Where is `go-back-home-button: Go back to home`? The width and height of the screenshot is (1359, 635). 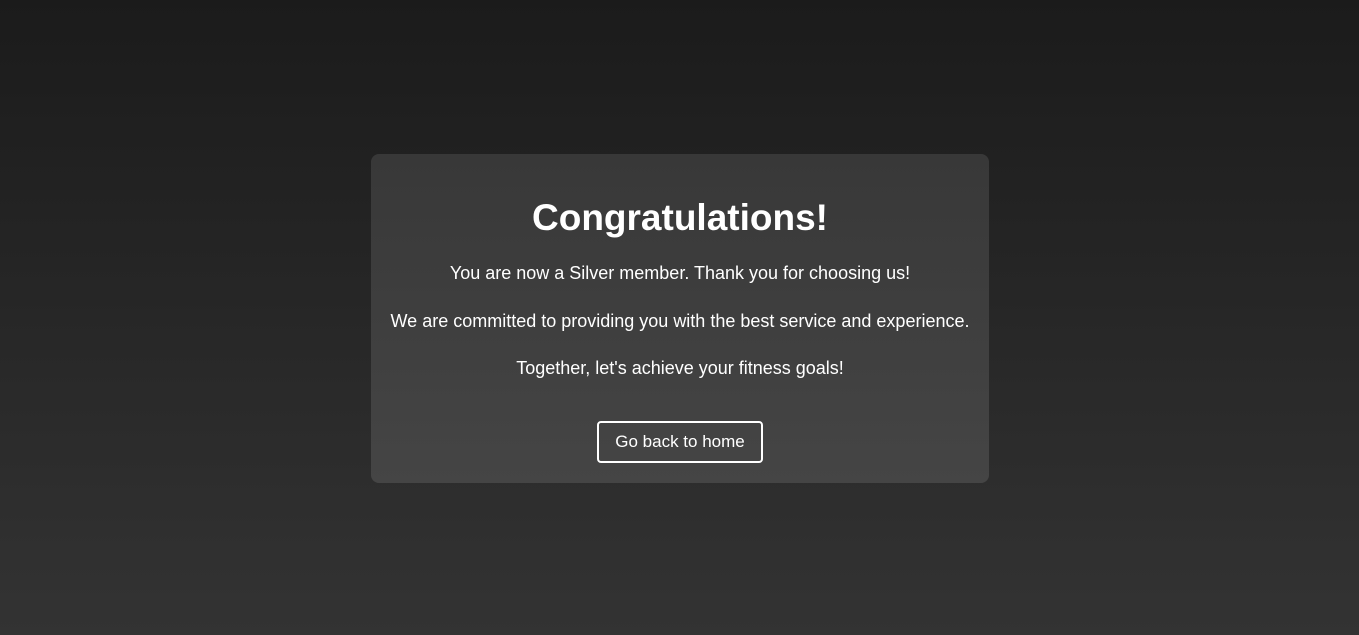 go-back-home-button: Go back to home is located at coordinates (680, 442).